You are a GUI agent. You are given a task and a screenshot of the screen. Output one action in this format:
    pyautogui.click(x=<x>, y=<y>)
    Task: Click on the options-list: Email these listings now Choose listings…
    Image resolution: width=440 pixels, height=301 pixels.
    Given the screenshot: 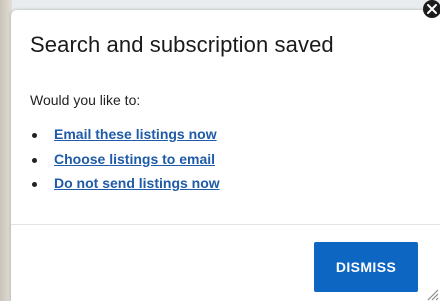 What is the action you would take?
    pyautogui.click(x=125, y=163)
    